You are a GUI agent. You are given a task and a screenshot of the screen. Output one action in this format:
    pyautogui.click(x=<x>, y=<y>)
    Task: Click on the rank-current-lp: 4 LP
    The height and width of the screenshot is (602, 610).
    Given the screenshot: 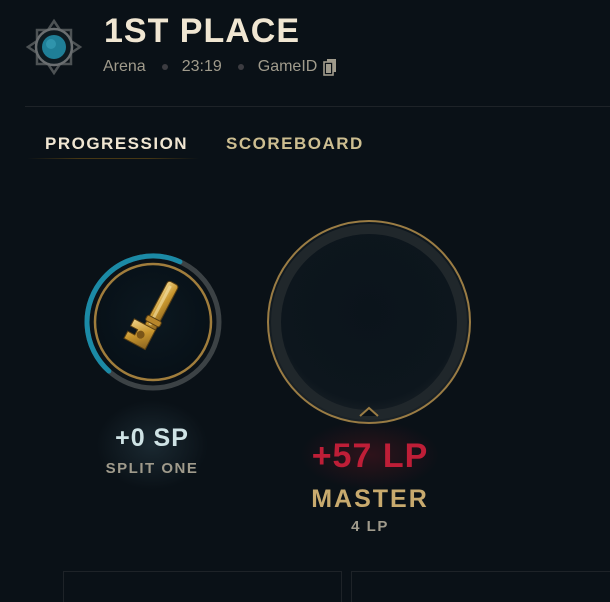 What is the action you would take?
    pyautogui.click(x=370, y=526)
    